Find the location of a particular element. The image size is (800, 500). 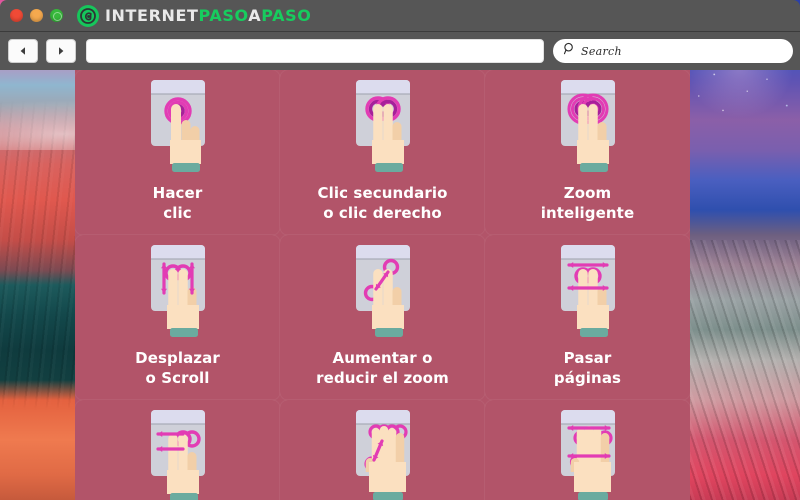

gesture-card-pinch-two-finger: Aumentar o reducir el zoom is located at coordinates (382, 317).